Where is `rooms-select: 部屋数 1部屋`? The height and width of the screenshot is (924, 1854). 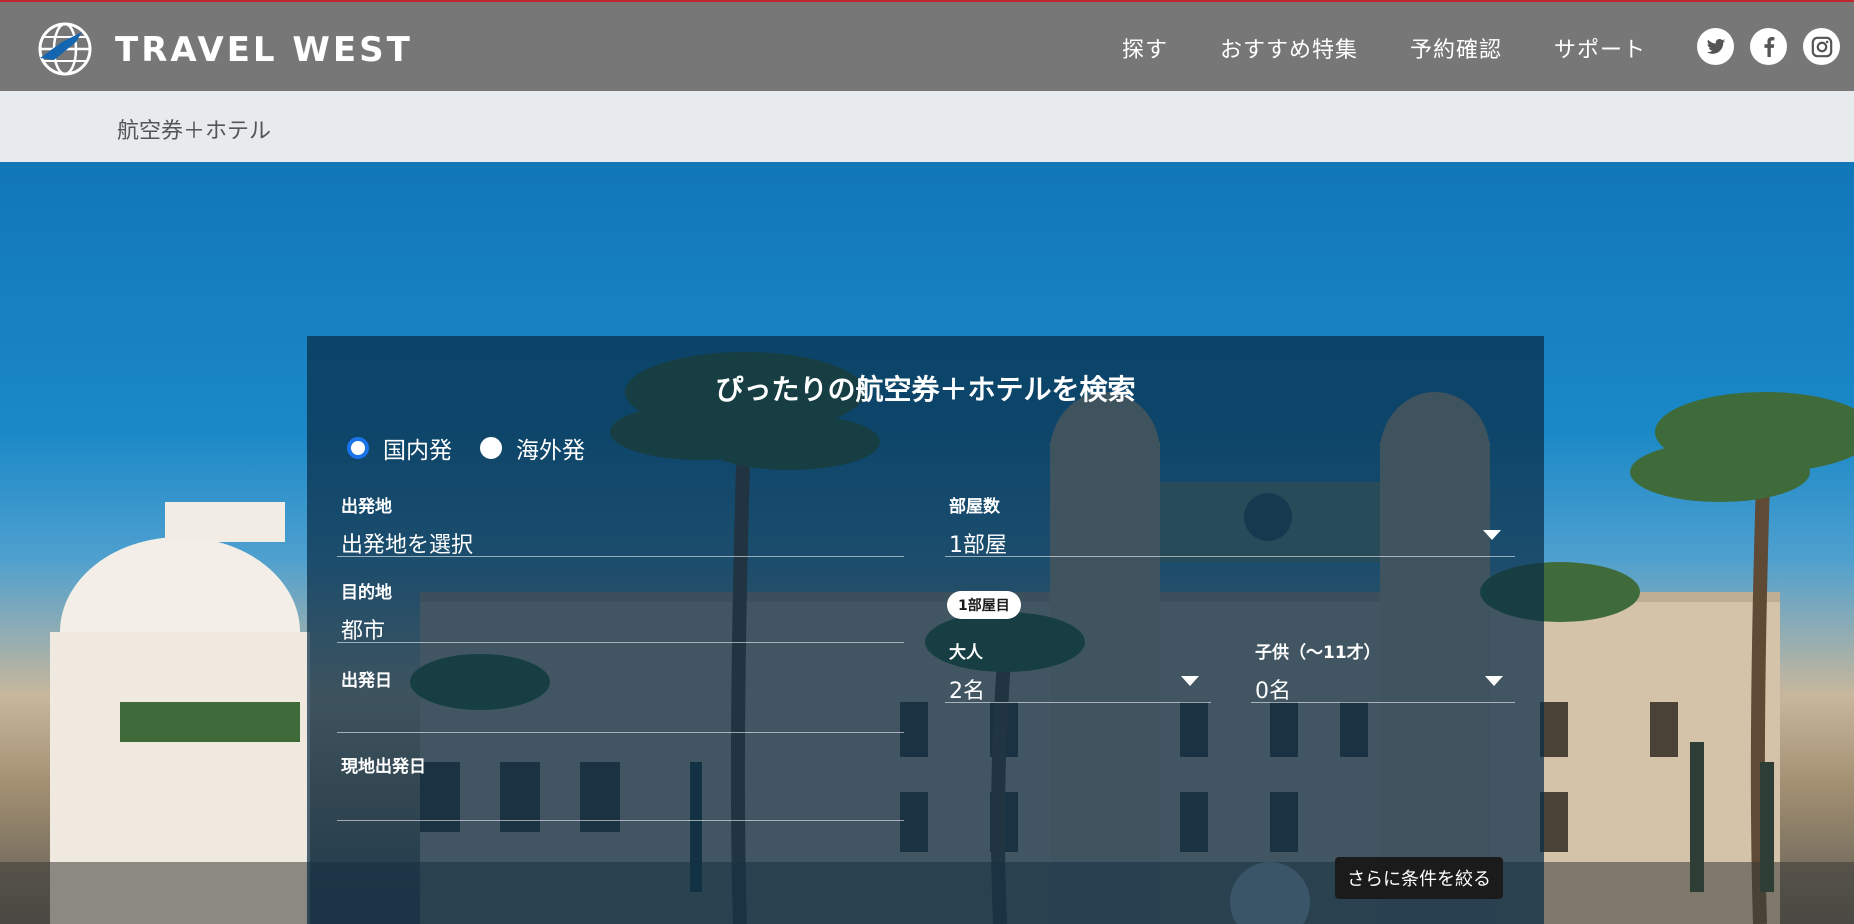 rooms-select: 部屋数 1部屋 is located at coordinates (1230, 525).